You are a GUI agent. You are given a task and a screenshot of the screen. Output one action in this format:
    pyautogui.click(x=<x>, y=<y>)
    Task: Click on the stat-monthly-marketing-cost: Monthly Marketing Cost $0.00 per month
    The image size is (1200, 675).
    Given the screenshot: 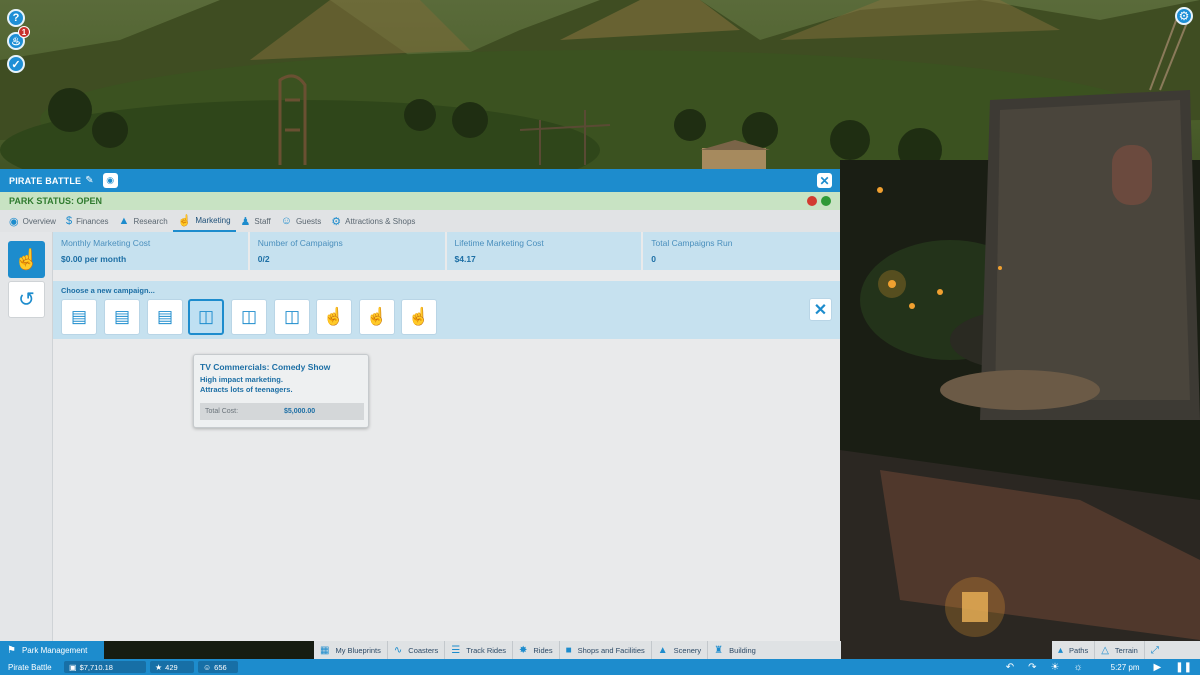 What is the action you would take?
    pyautogui.click(x=151, y=251)
    